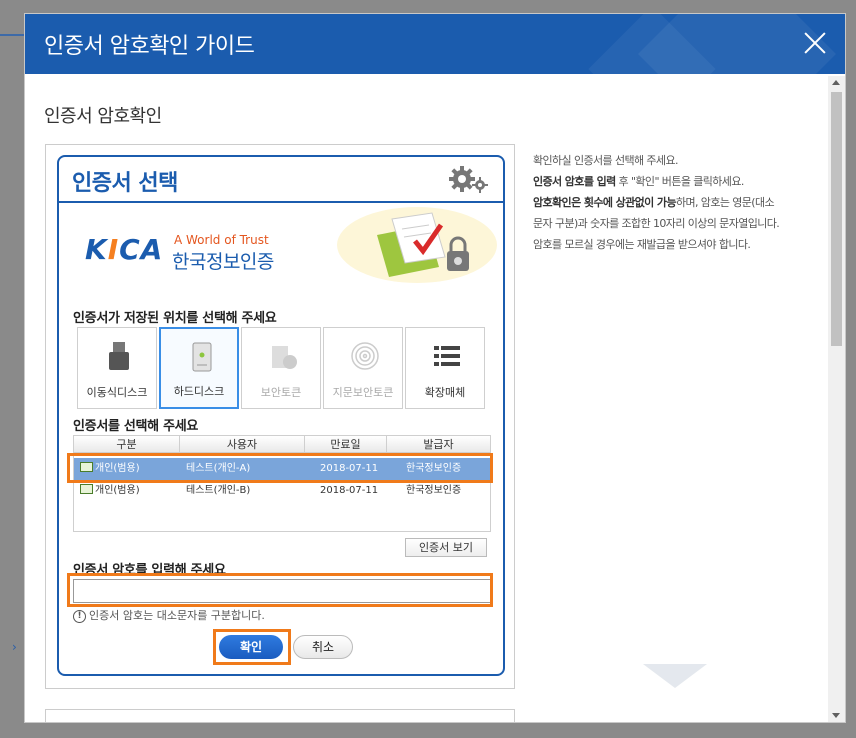 The image size is (856, 738). I want to click on next-guide-frame, so click(280, 715).